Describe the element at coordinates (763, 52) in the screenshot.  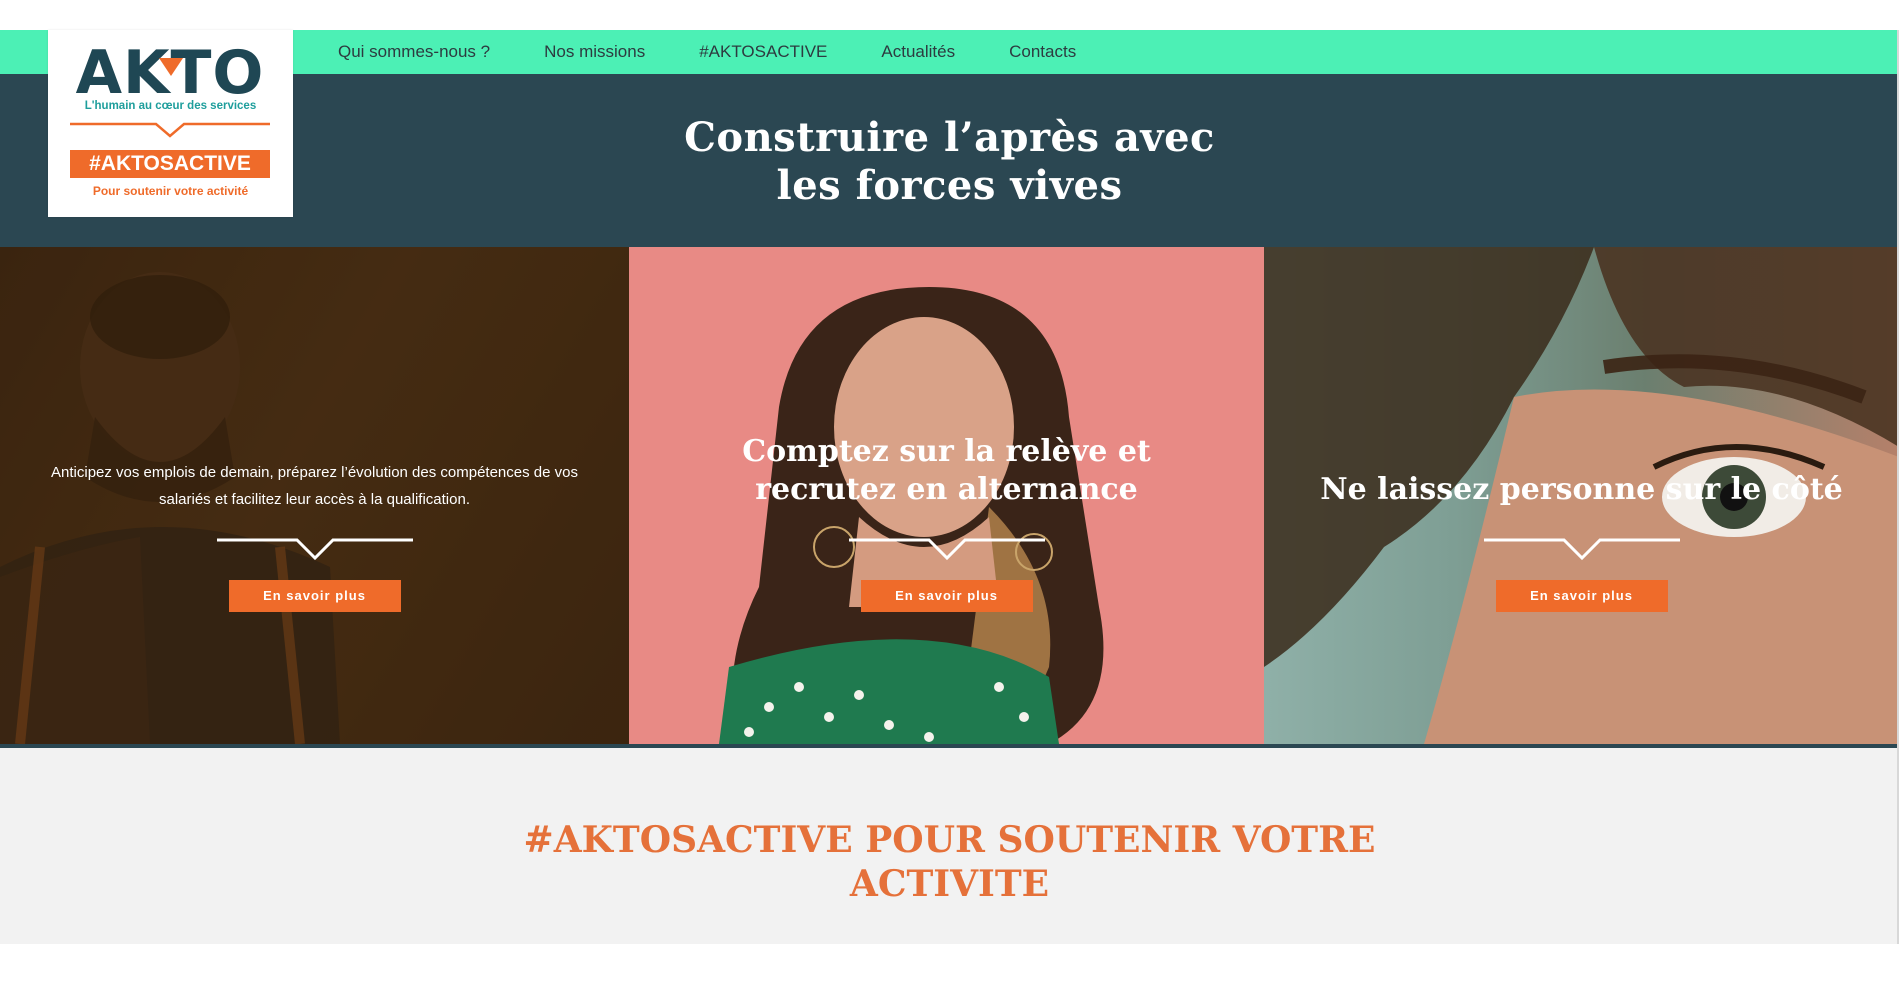
I see `nav-item-aktosactive: #AKTOSACTIVE` at that location.